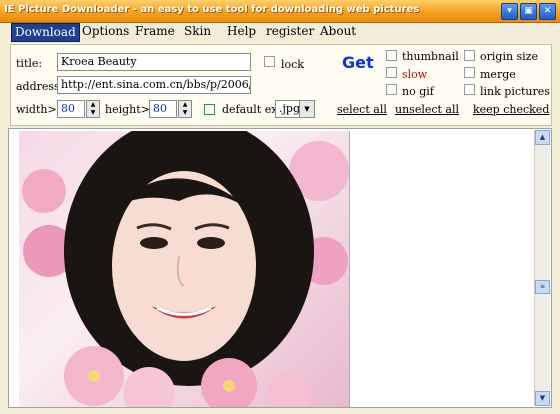  I want to click on close-icon: ✕, so click(547, 11).